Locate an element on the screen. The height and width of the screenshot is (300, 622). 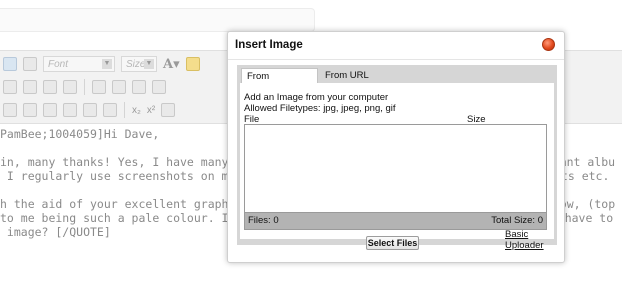
files-count: Files: 0 is located at coordinates (263, 220).